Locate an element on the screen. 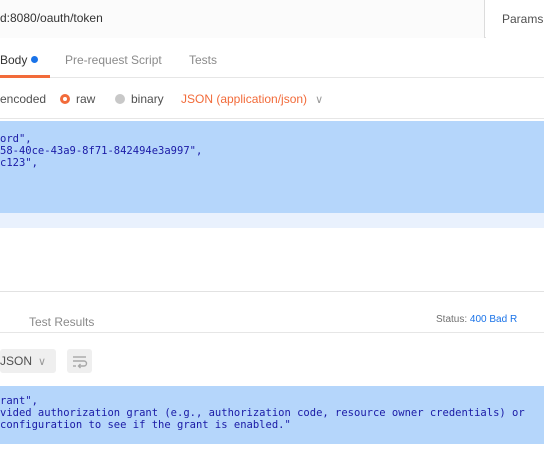  tab-tests: Tests is located at coordinates (203, 58).